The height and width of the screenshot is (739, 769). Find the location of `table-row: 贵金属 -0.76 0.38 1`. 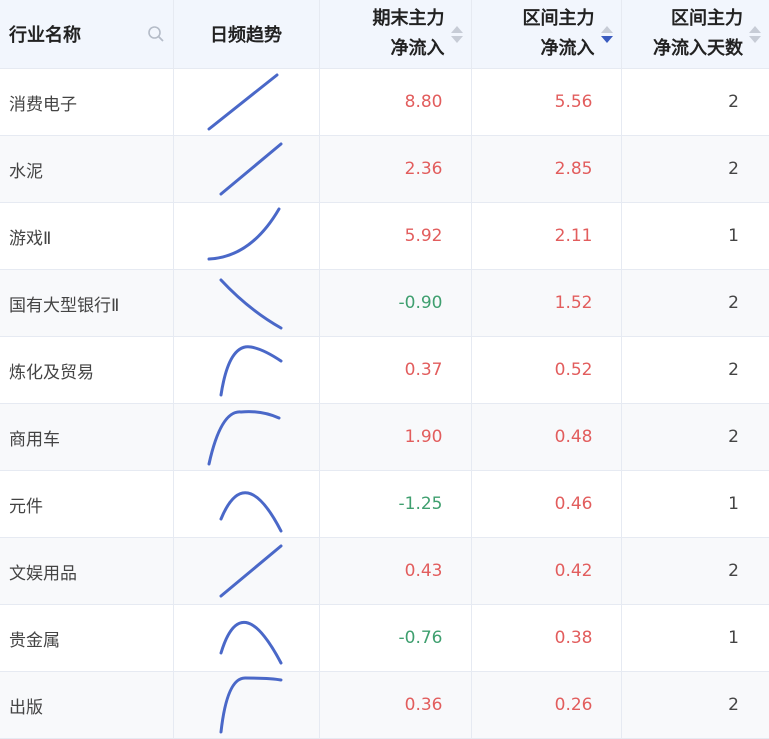

table-row: 贵金属 -0.76 0.38 1 is located at coordinates (384, 638).